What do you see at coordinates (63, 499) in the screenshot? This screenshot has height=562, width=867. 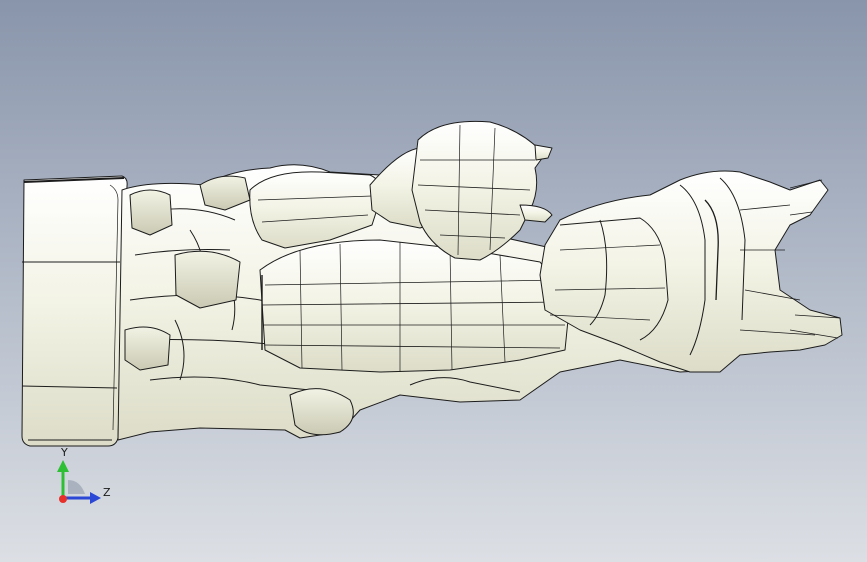 I see `triad-x-origin` at bounding box center [63, 499].